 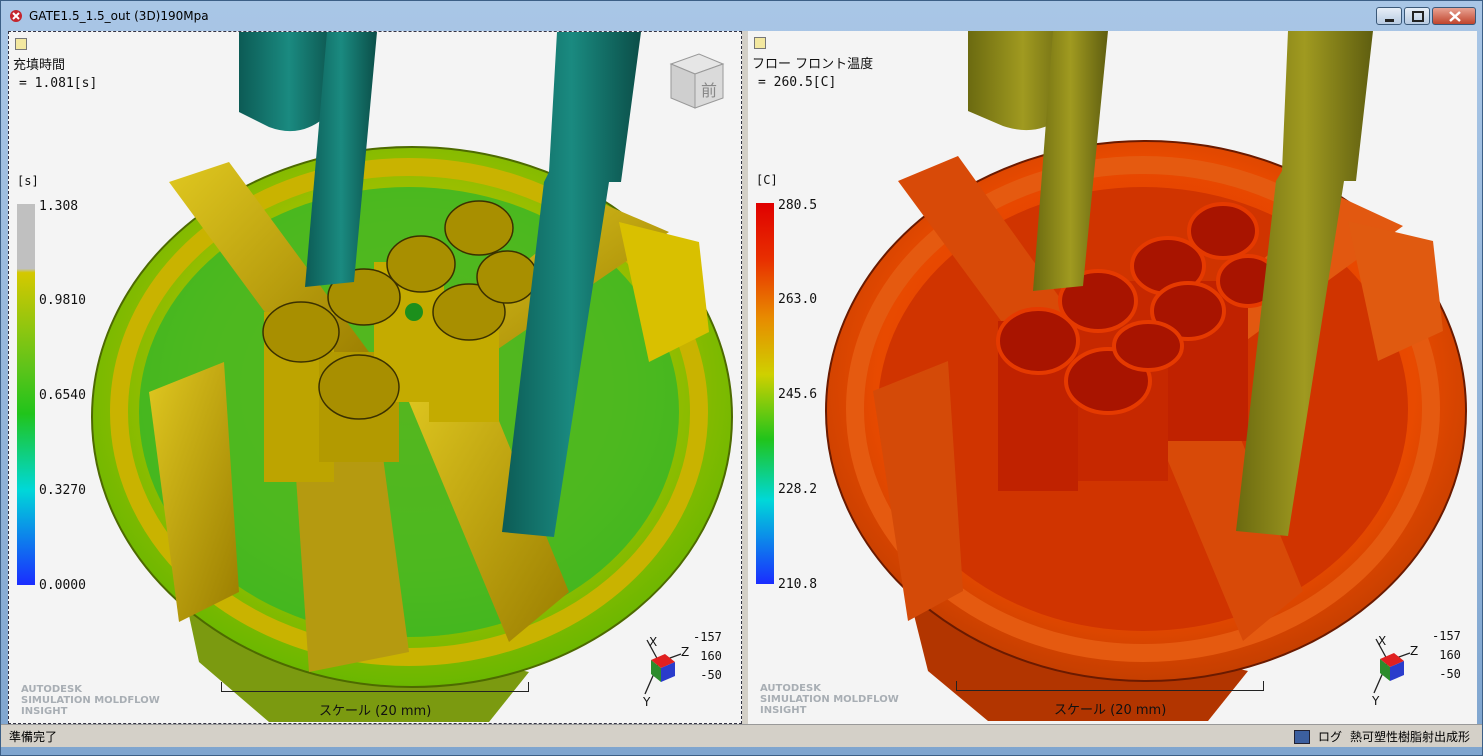 I want to click on legend-tick-4: 228.2, so click(x=798, y=489).